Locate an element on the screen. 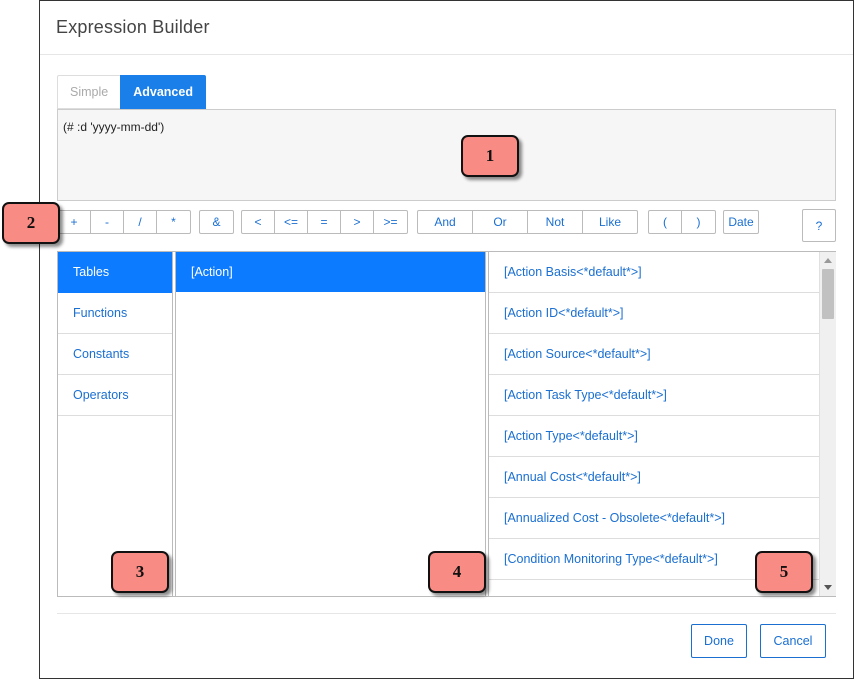 The height and width of the screenshot is (680, 855). field-item: [Annualized Cost - Obsolete<*default*>] is located at coordinates (654, 518).